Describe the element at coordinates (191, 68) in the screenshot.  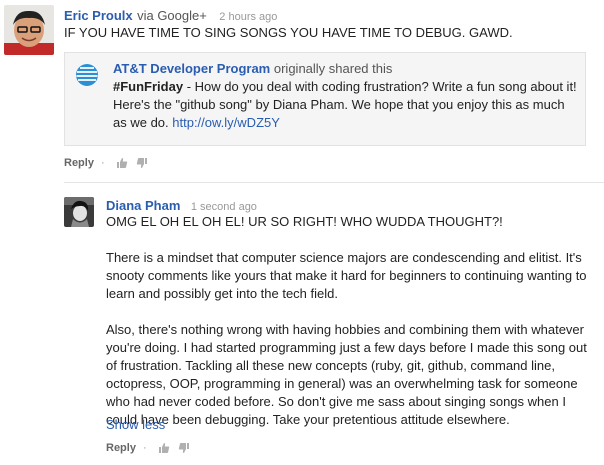
I see `shared-author-link: AT&T Developer Program` at that location.